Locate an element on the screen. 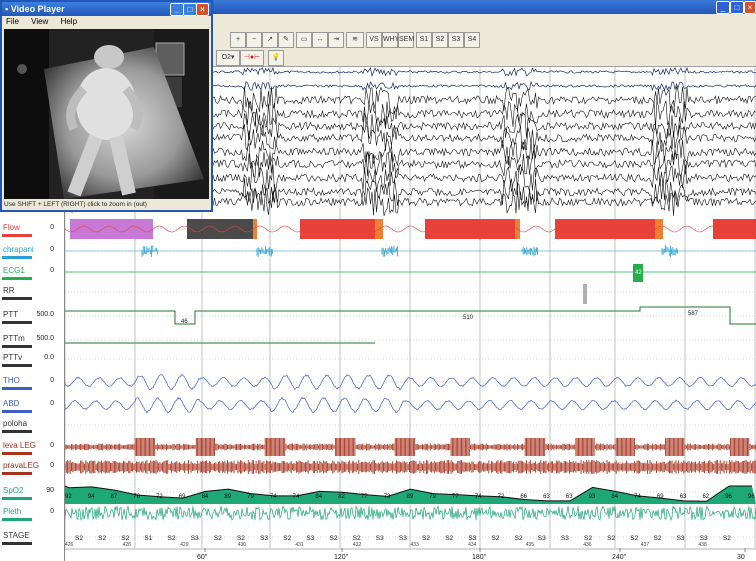 This screenshot has height=561, width=756. channel-label: THO is located at coordinates (11, 380).